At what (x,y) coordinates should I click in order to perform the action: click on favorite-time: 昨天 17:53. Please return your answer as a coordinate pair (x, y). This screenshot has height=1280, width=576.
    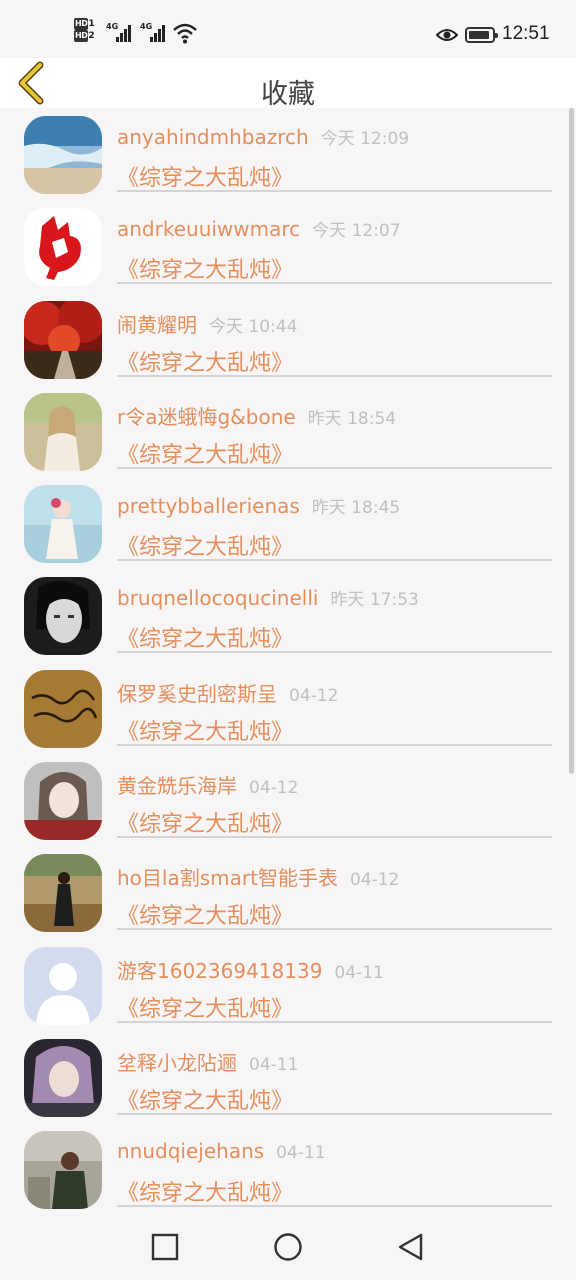
    Looking at the image, I should click on (374, 600).